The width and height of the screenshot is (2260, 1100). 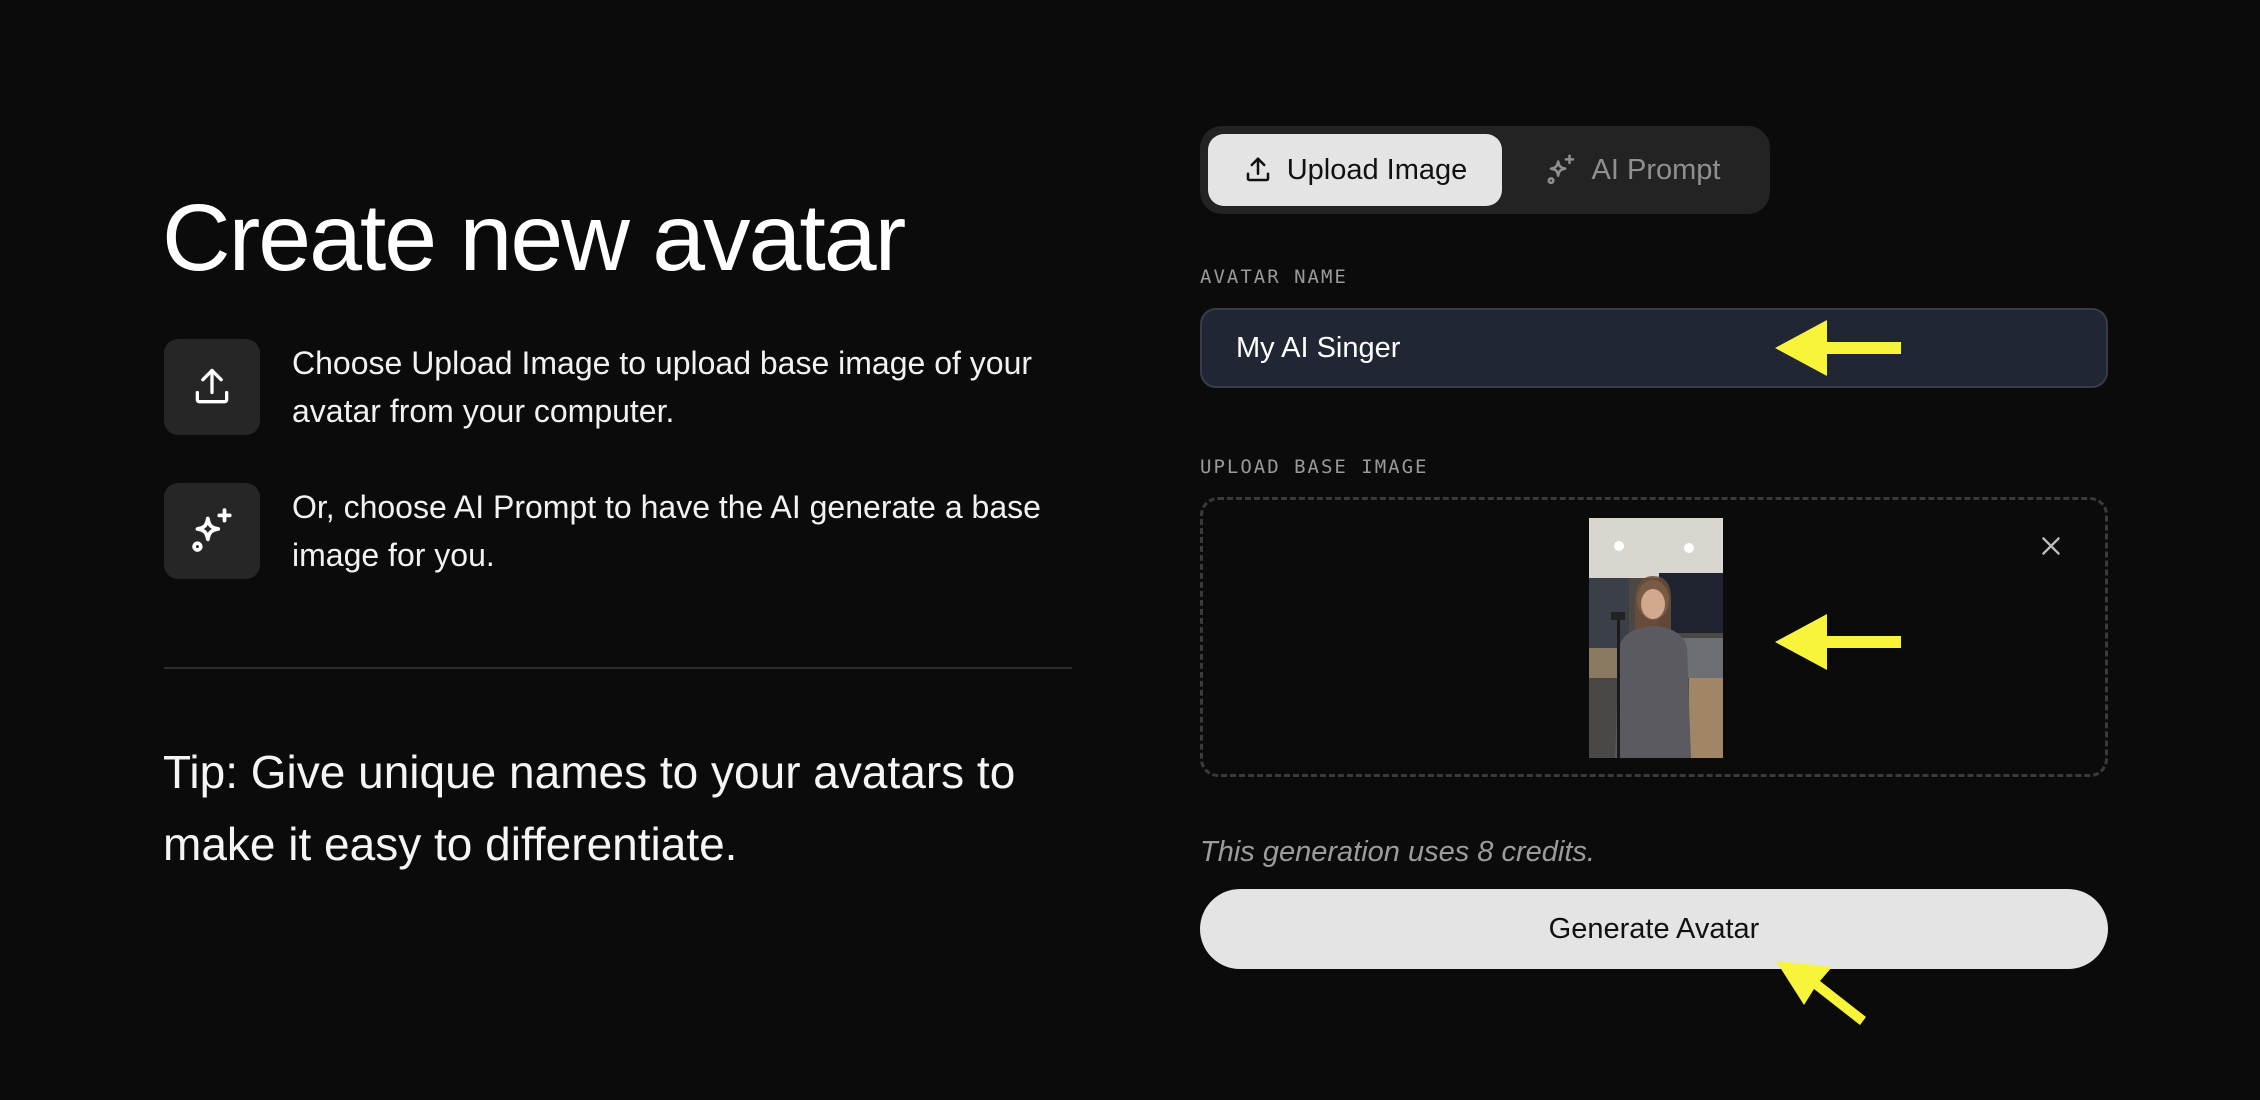 What do you see at coordinates (1838, 642) in the screenshot?
I see `annotation-arrow-image` at bounding box center [1838, 642].